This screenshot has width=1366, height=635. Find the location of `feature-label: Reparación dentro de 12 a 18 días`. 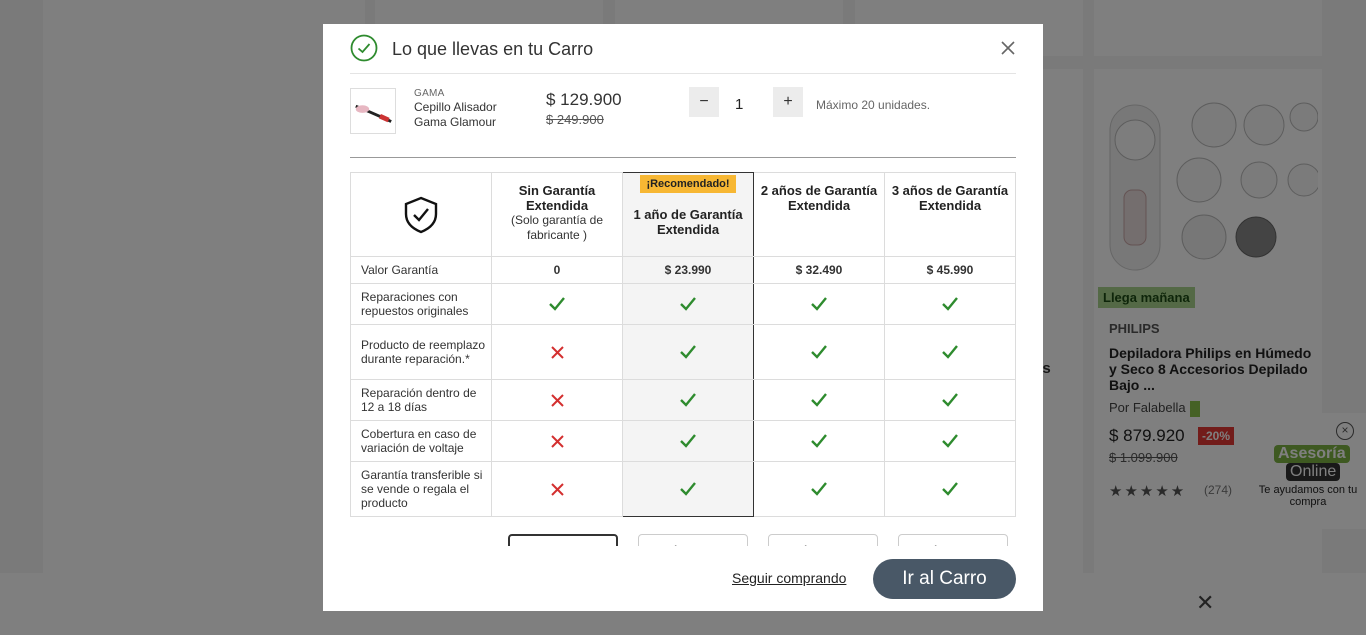

feature-label: Reparación dentro de 12 a 18 días is located at coordinates (421, 400).